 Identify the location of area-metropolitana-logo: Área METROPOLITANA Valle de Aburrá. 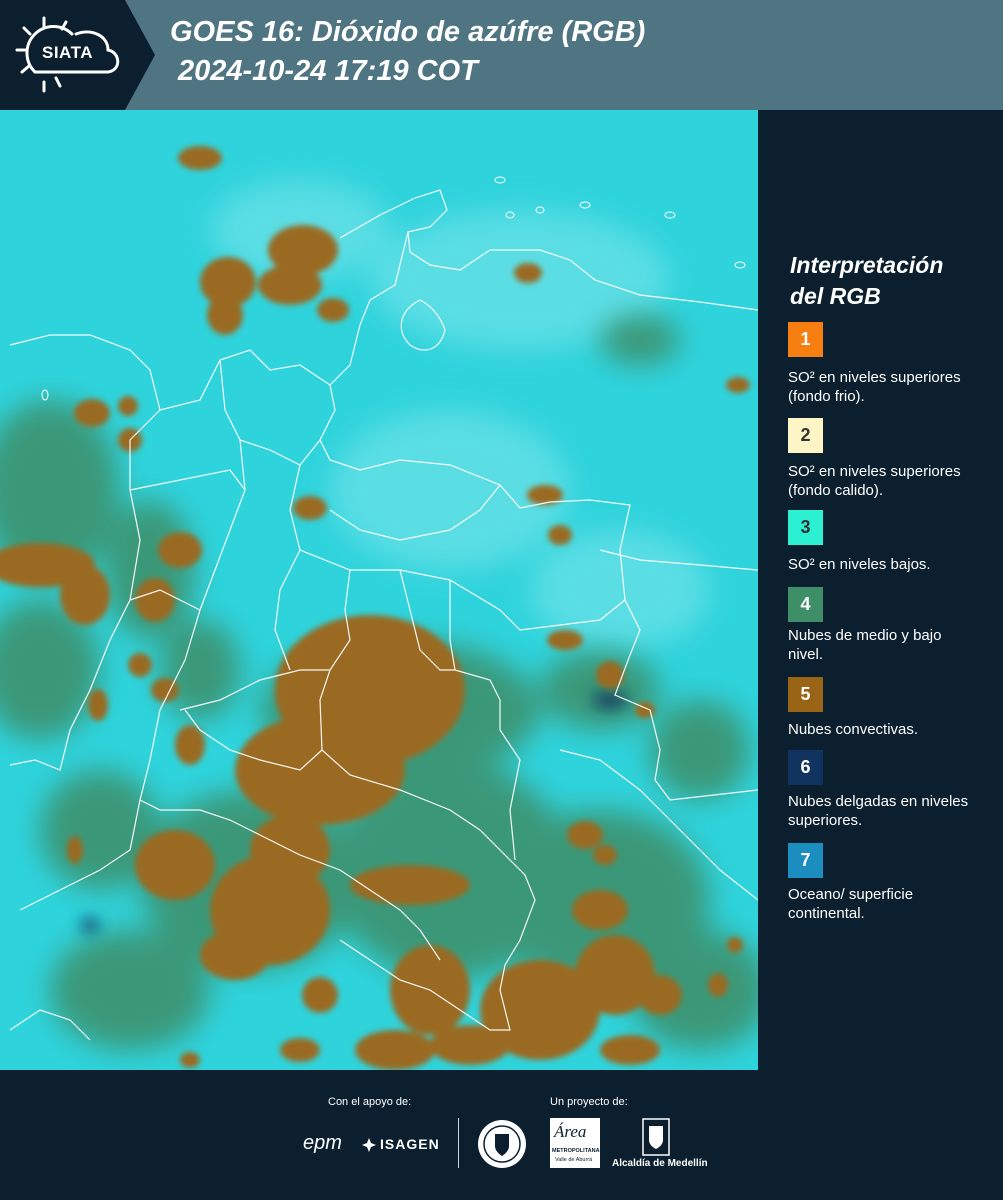
(575, 1143).